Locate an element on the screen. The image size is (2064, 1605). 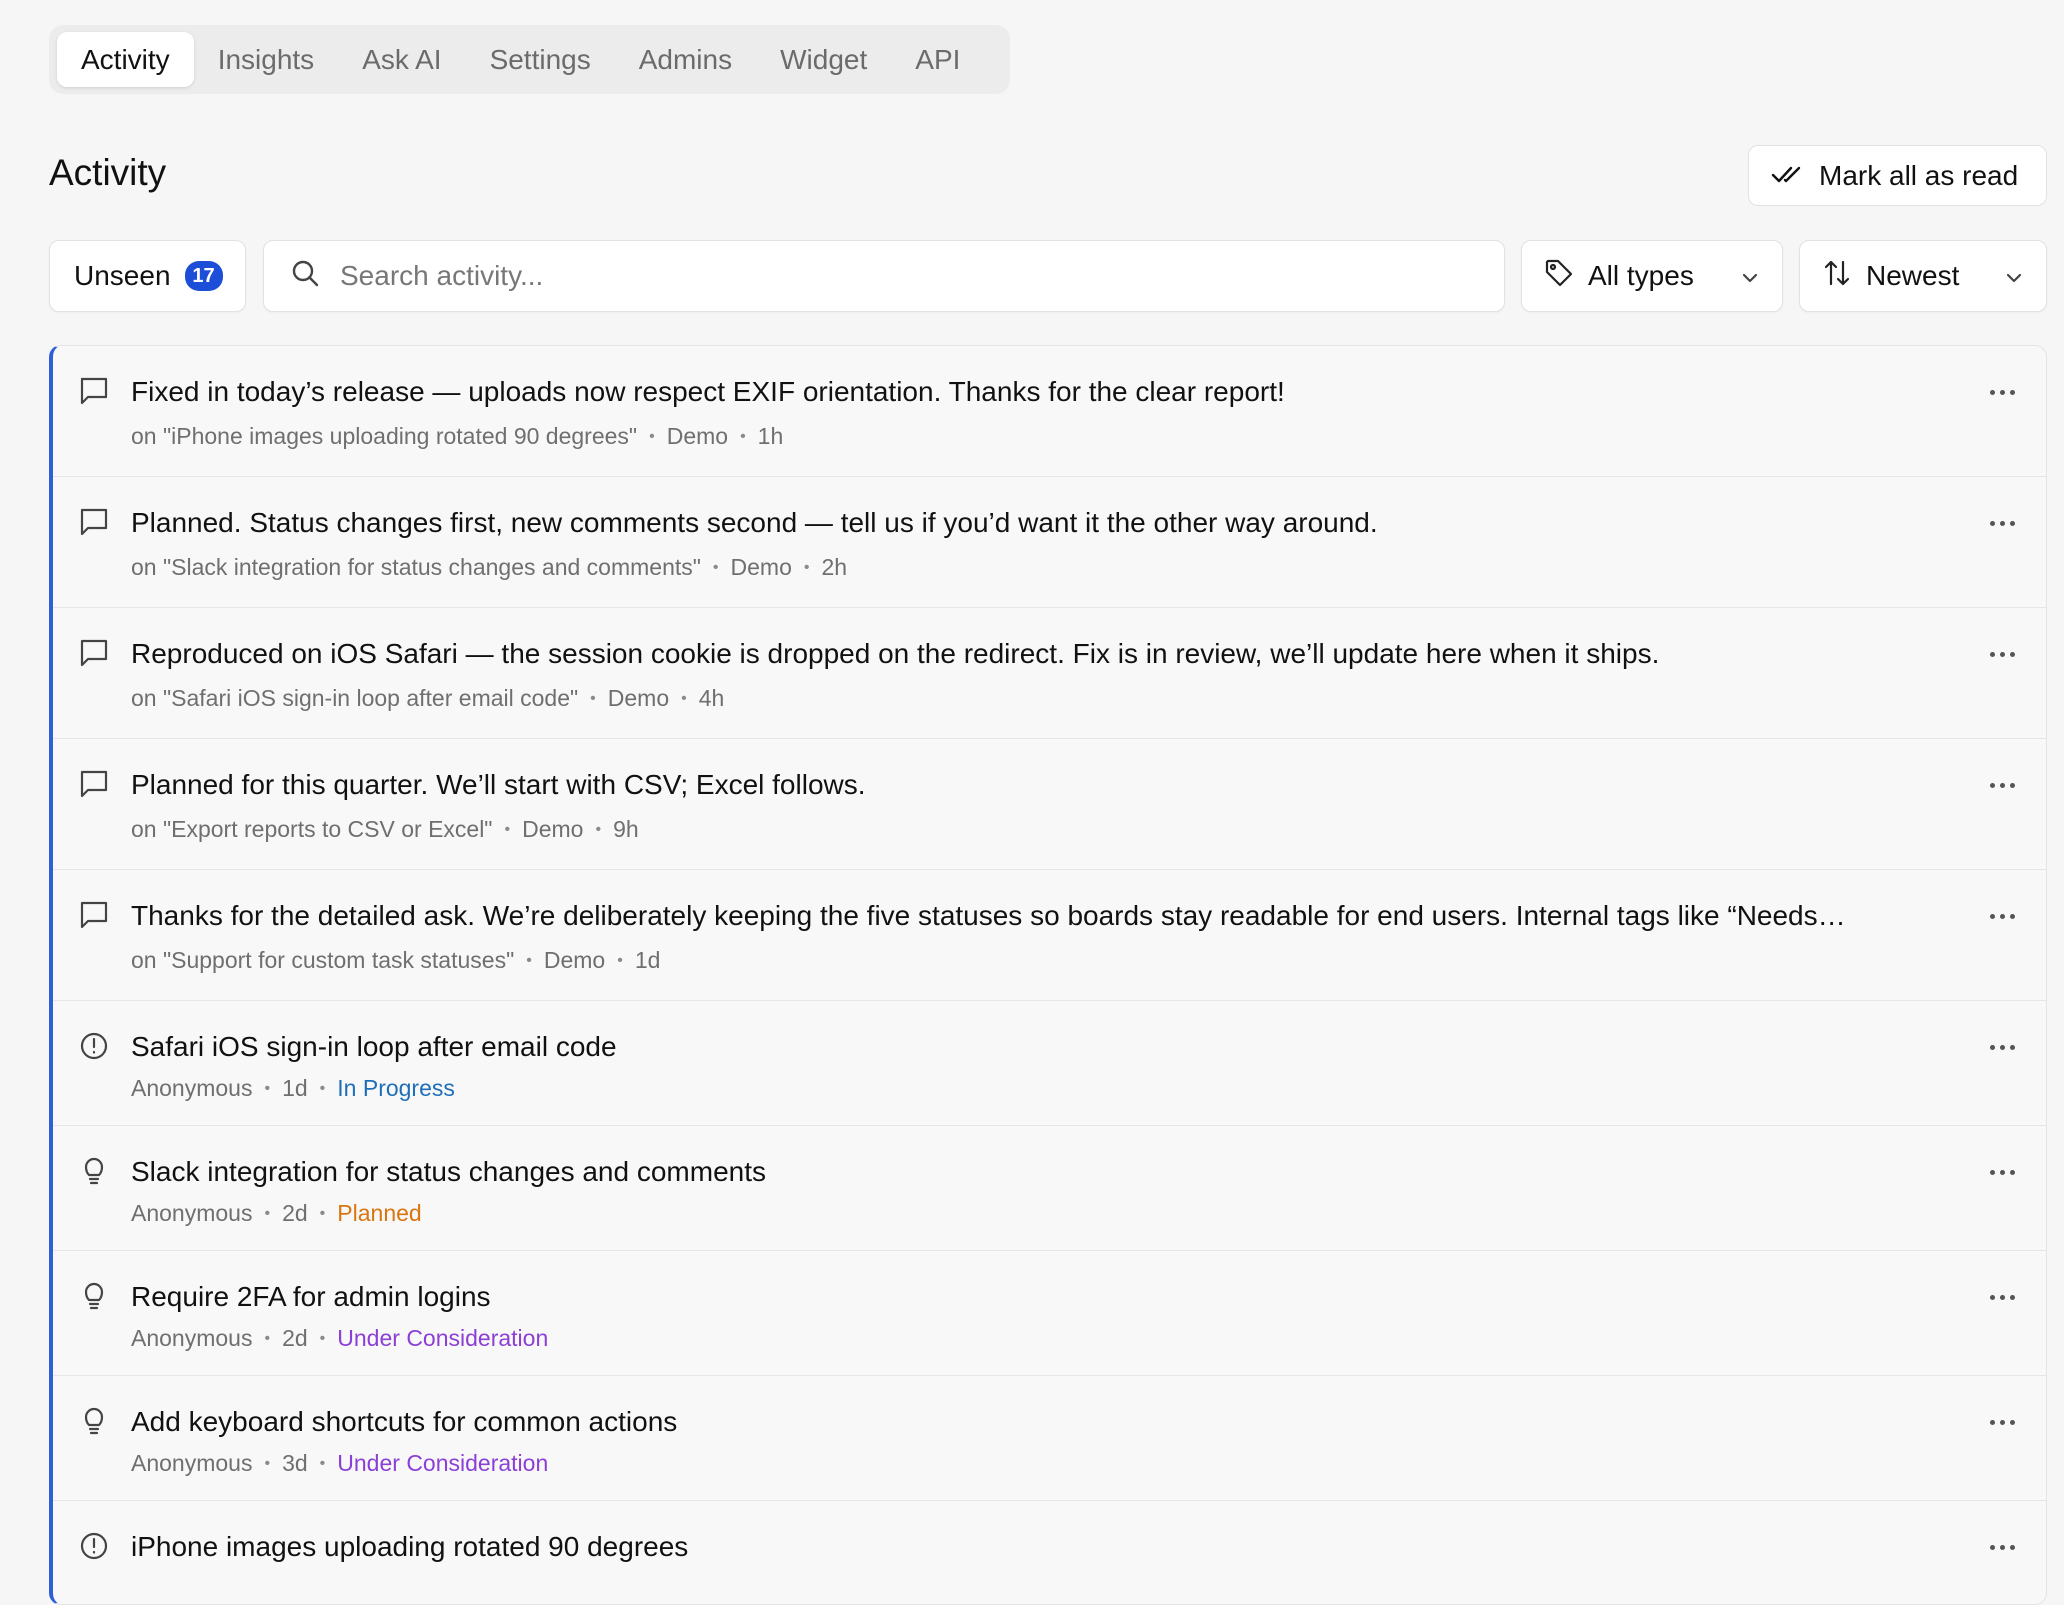
activity-context: on "Support for custom task statuses" is located at coordinates (323, 960).